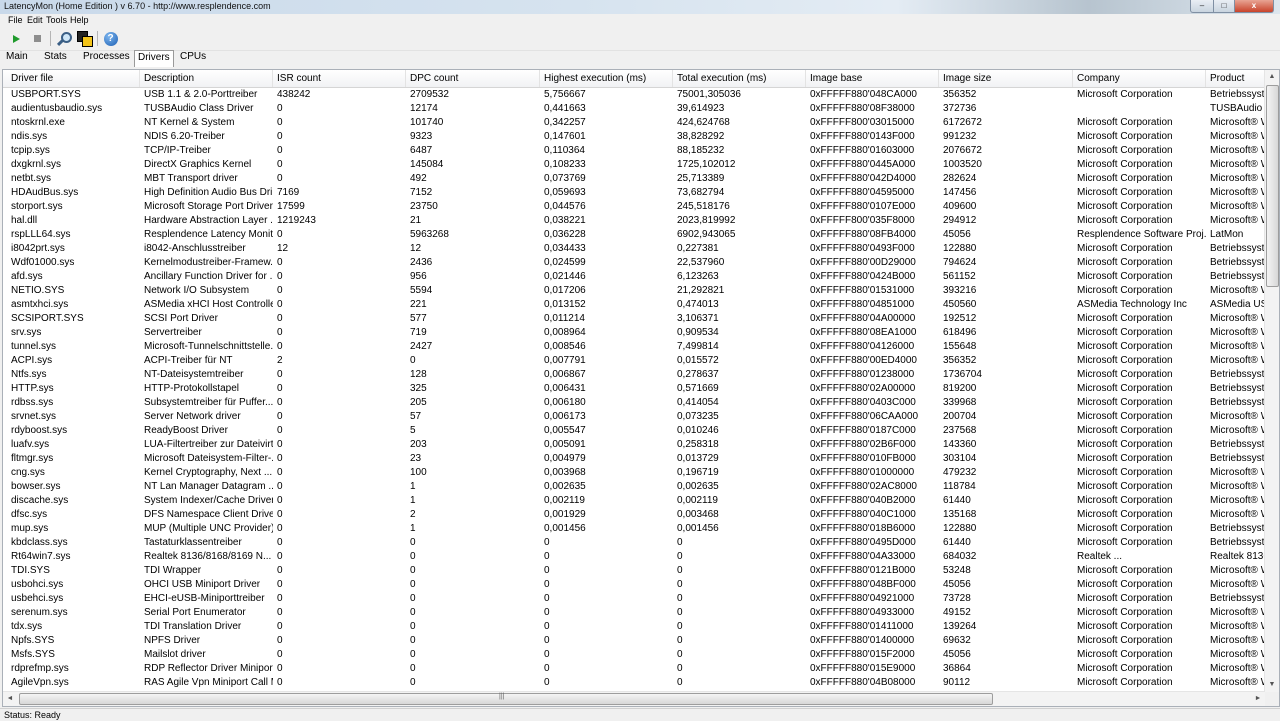  Describe the element at coordinates (863, 178) in the screenshot. I see `cell-image-base: 0xFFFFF880'042D4000` at that location.